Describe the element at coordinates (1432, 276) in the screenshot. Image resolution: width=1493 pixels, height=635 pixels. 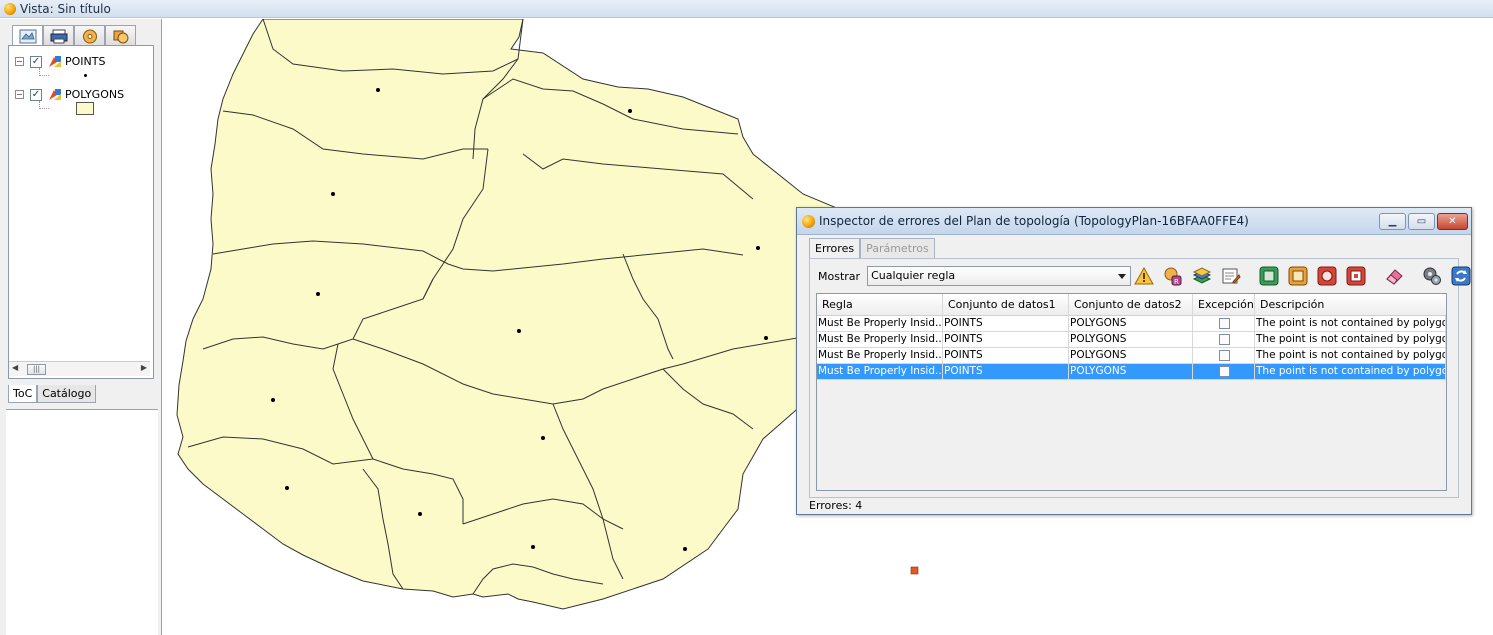
I see `gears-icon` at that location.